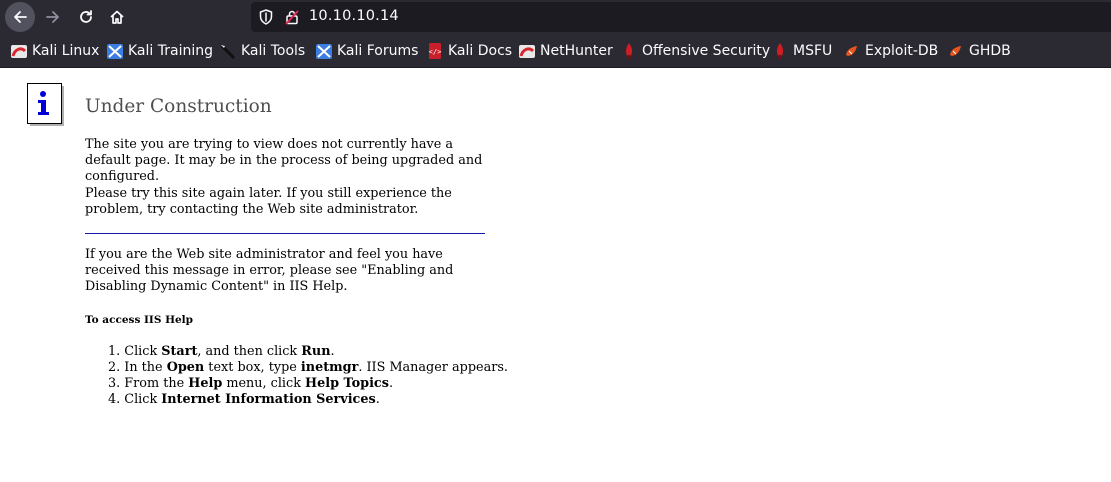  Describe the element at coordinates (139, 320) in the screenshot. I see `help-heading: To access IIS Help` at that location.